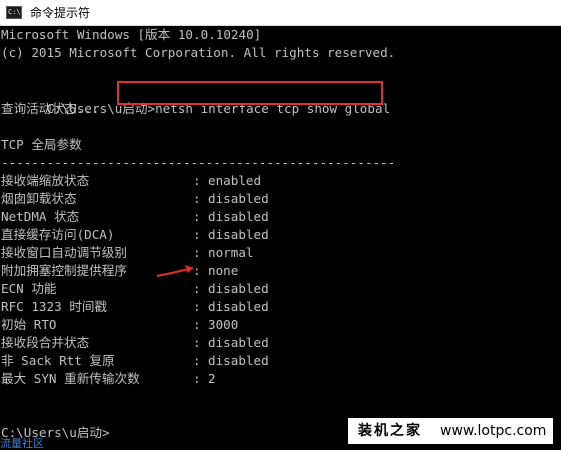 This screenshot has height=450, width=561. I want to click on param-row: 非 Sack Rtt 复原 : disabled, so click(281, 361).